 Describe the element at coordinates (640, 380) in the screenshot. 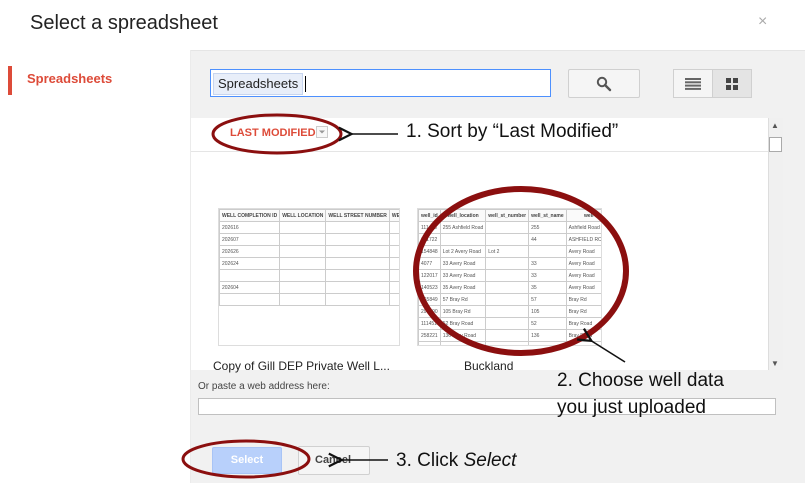

I see `annotation-step2-line1: 2. Choose well data` at that location.